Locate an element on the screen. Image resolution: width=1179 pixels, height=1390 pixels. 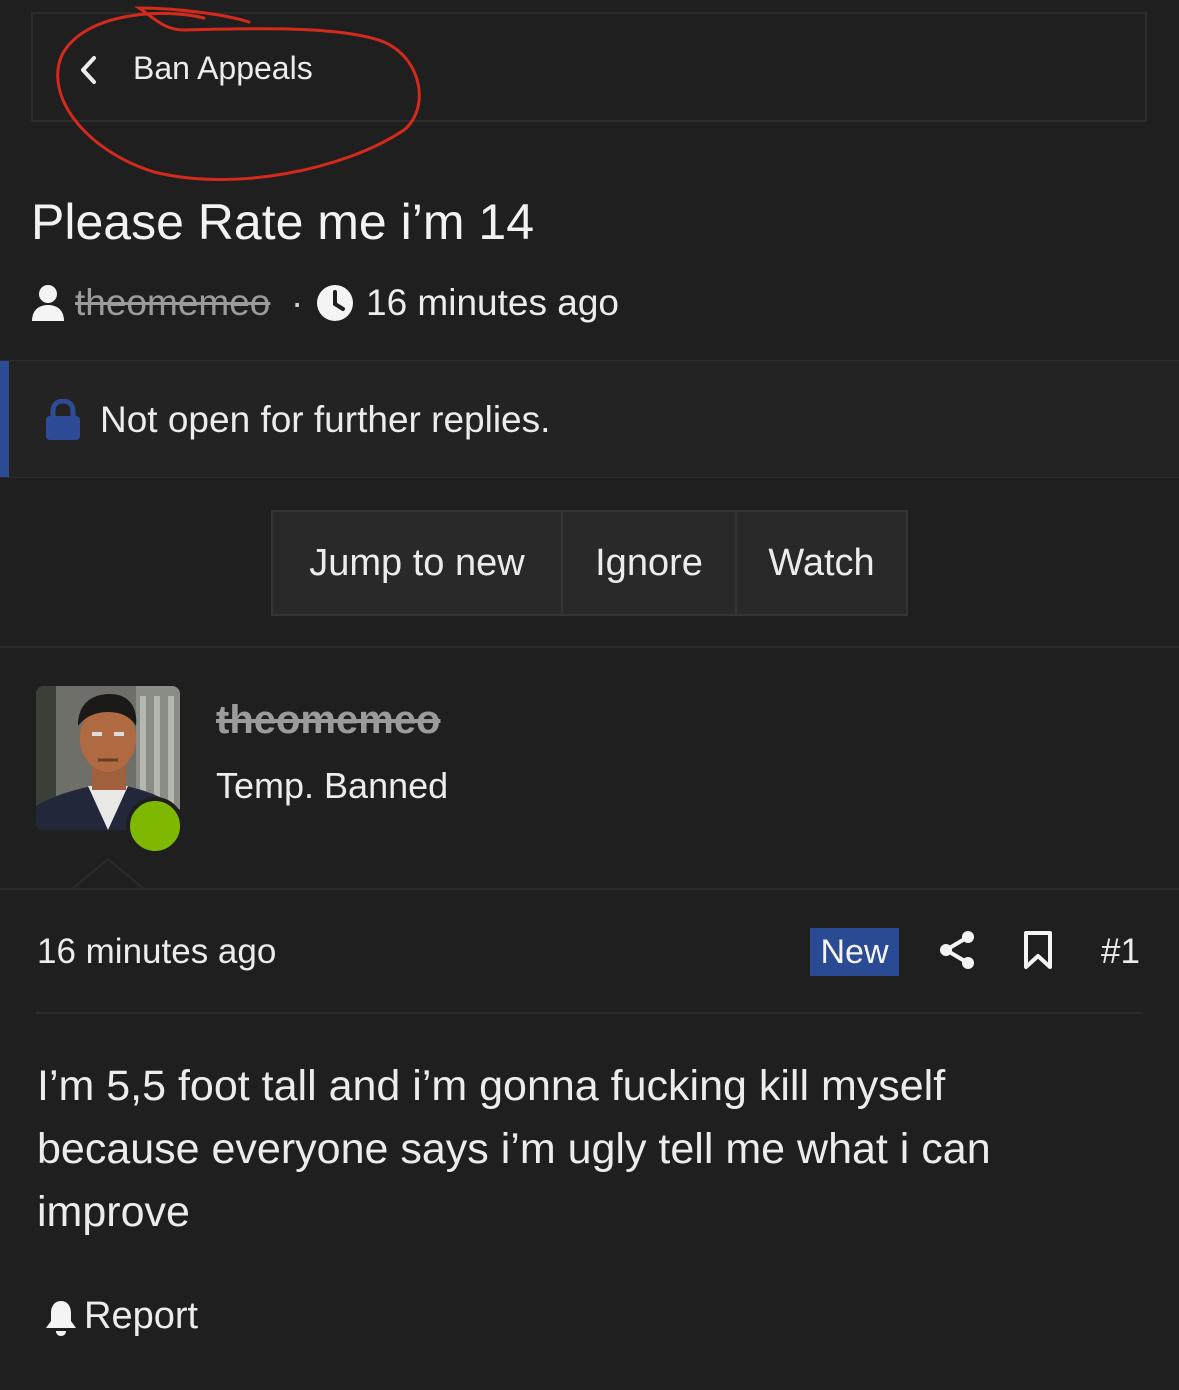
post-number: #1 is located at coordinates (1120, 952).